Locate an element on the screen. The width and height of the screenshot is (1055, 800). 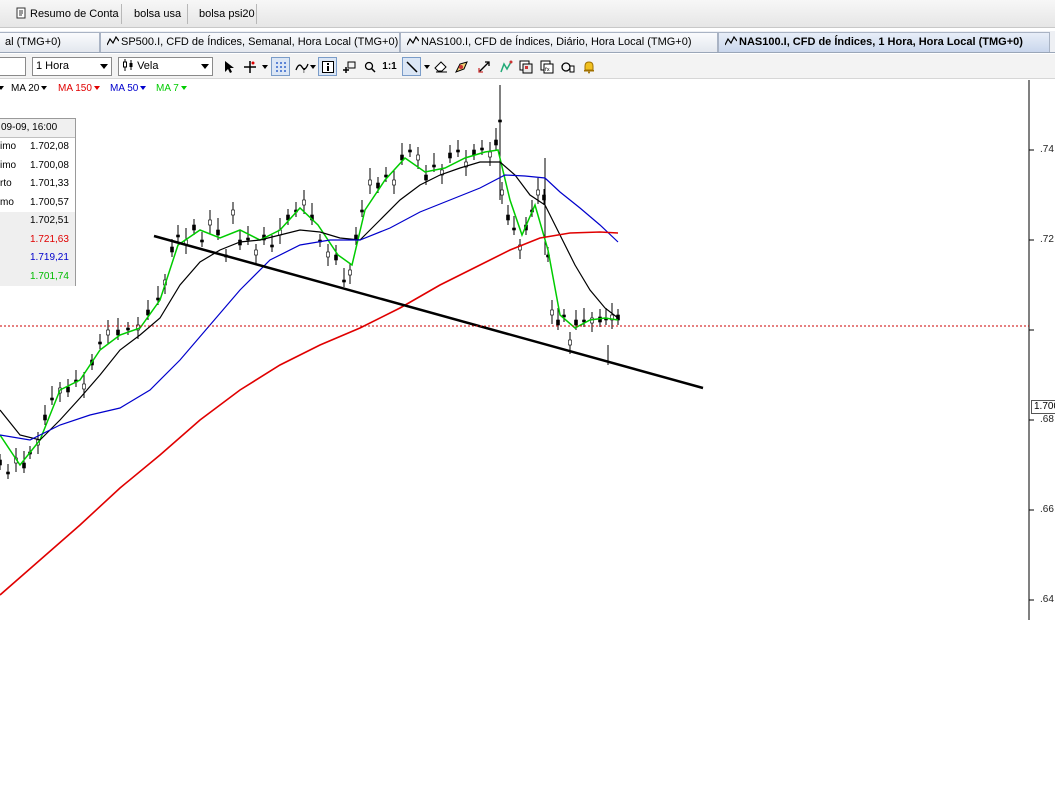
data-window-row: mo 1.700,57 is located at coordinates (37, 203).